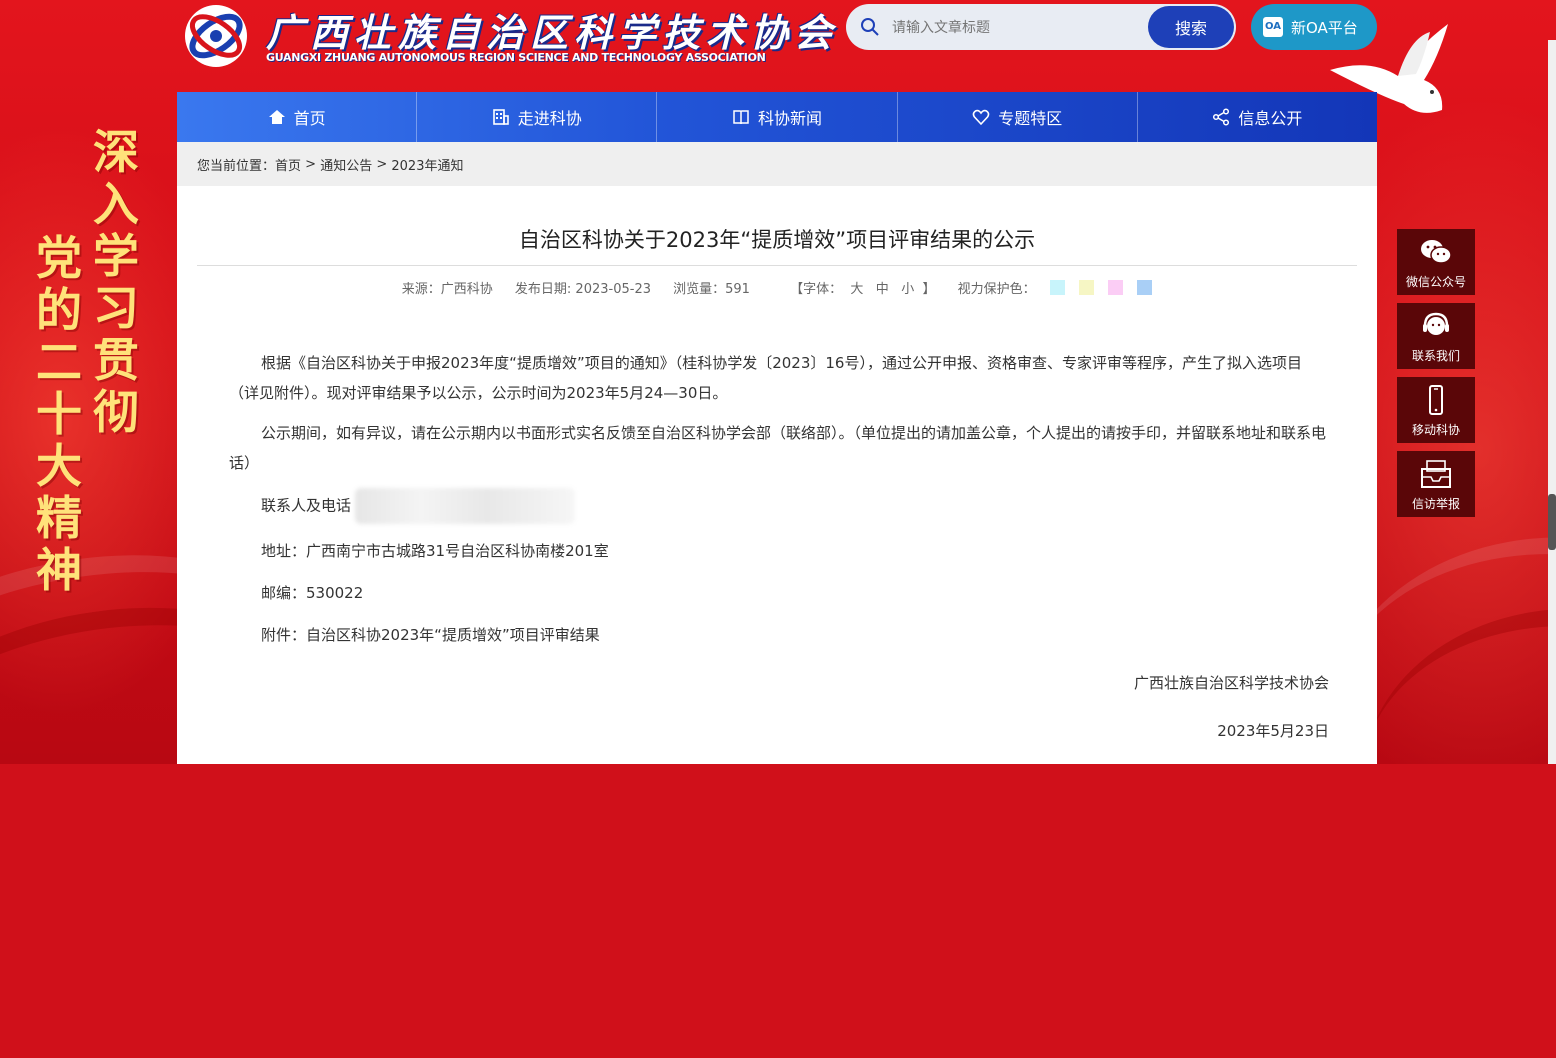  I want to click on postcode-line: 邮编：530022, so click(312, 593).